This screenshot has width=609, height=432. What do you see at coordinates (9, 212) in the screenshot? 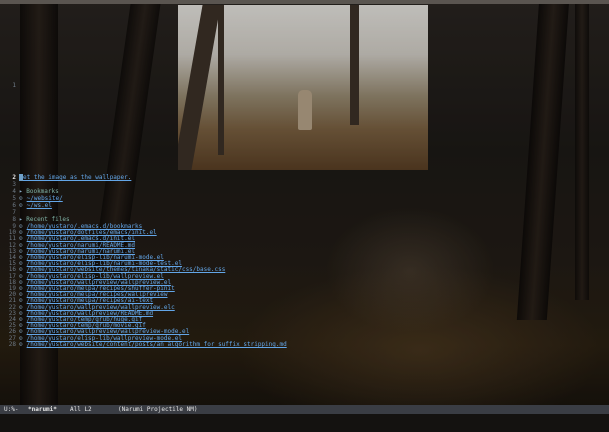
I see `blank-line: 7` at bounding box center [9, 212].